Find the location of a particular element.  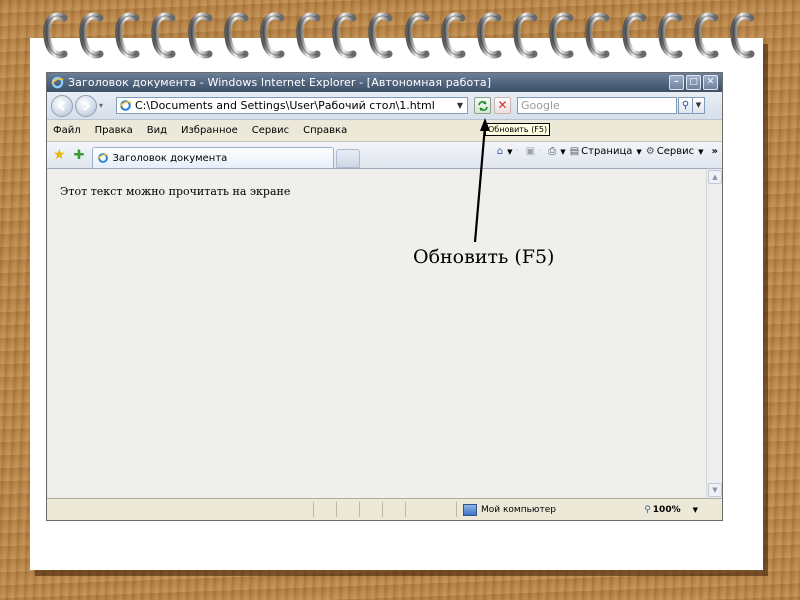

stop-icon: ✕ is located at coordinates (502, 105).